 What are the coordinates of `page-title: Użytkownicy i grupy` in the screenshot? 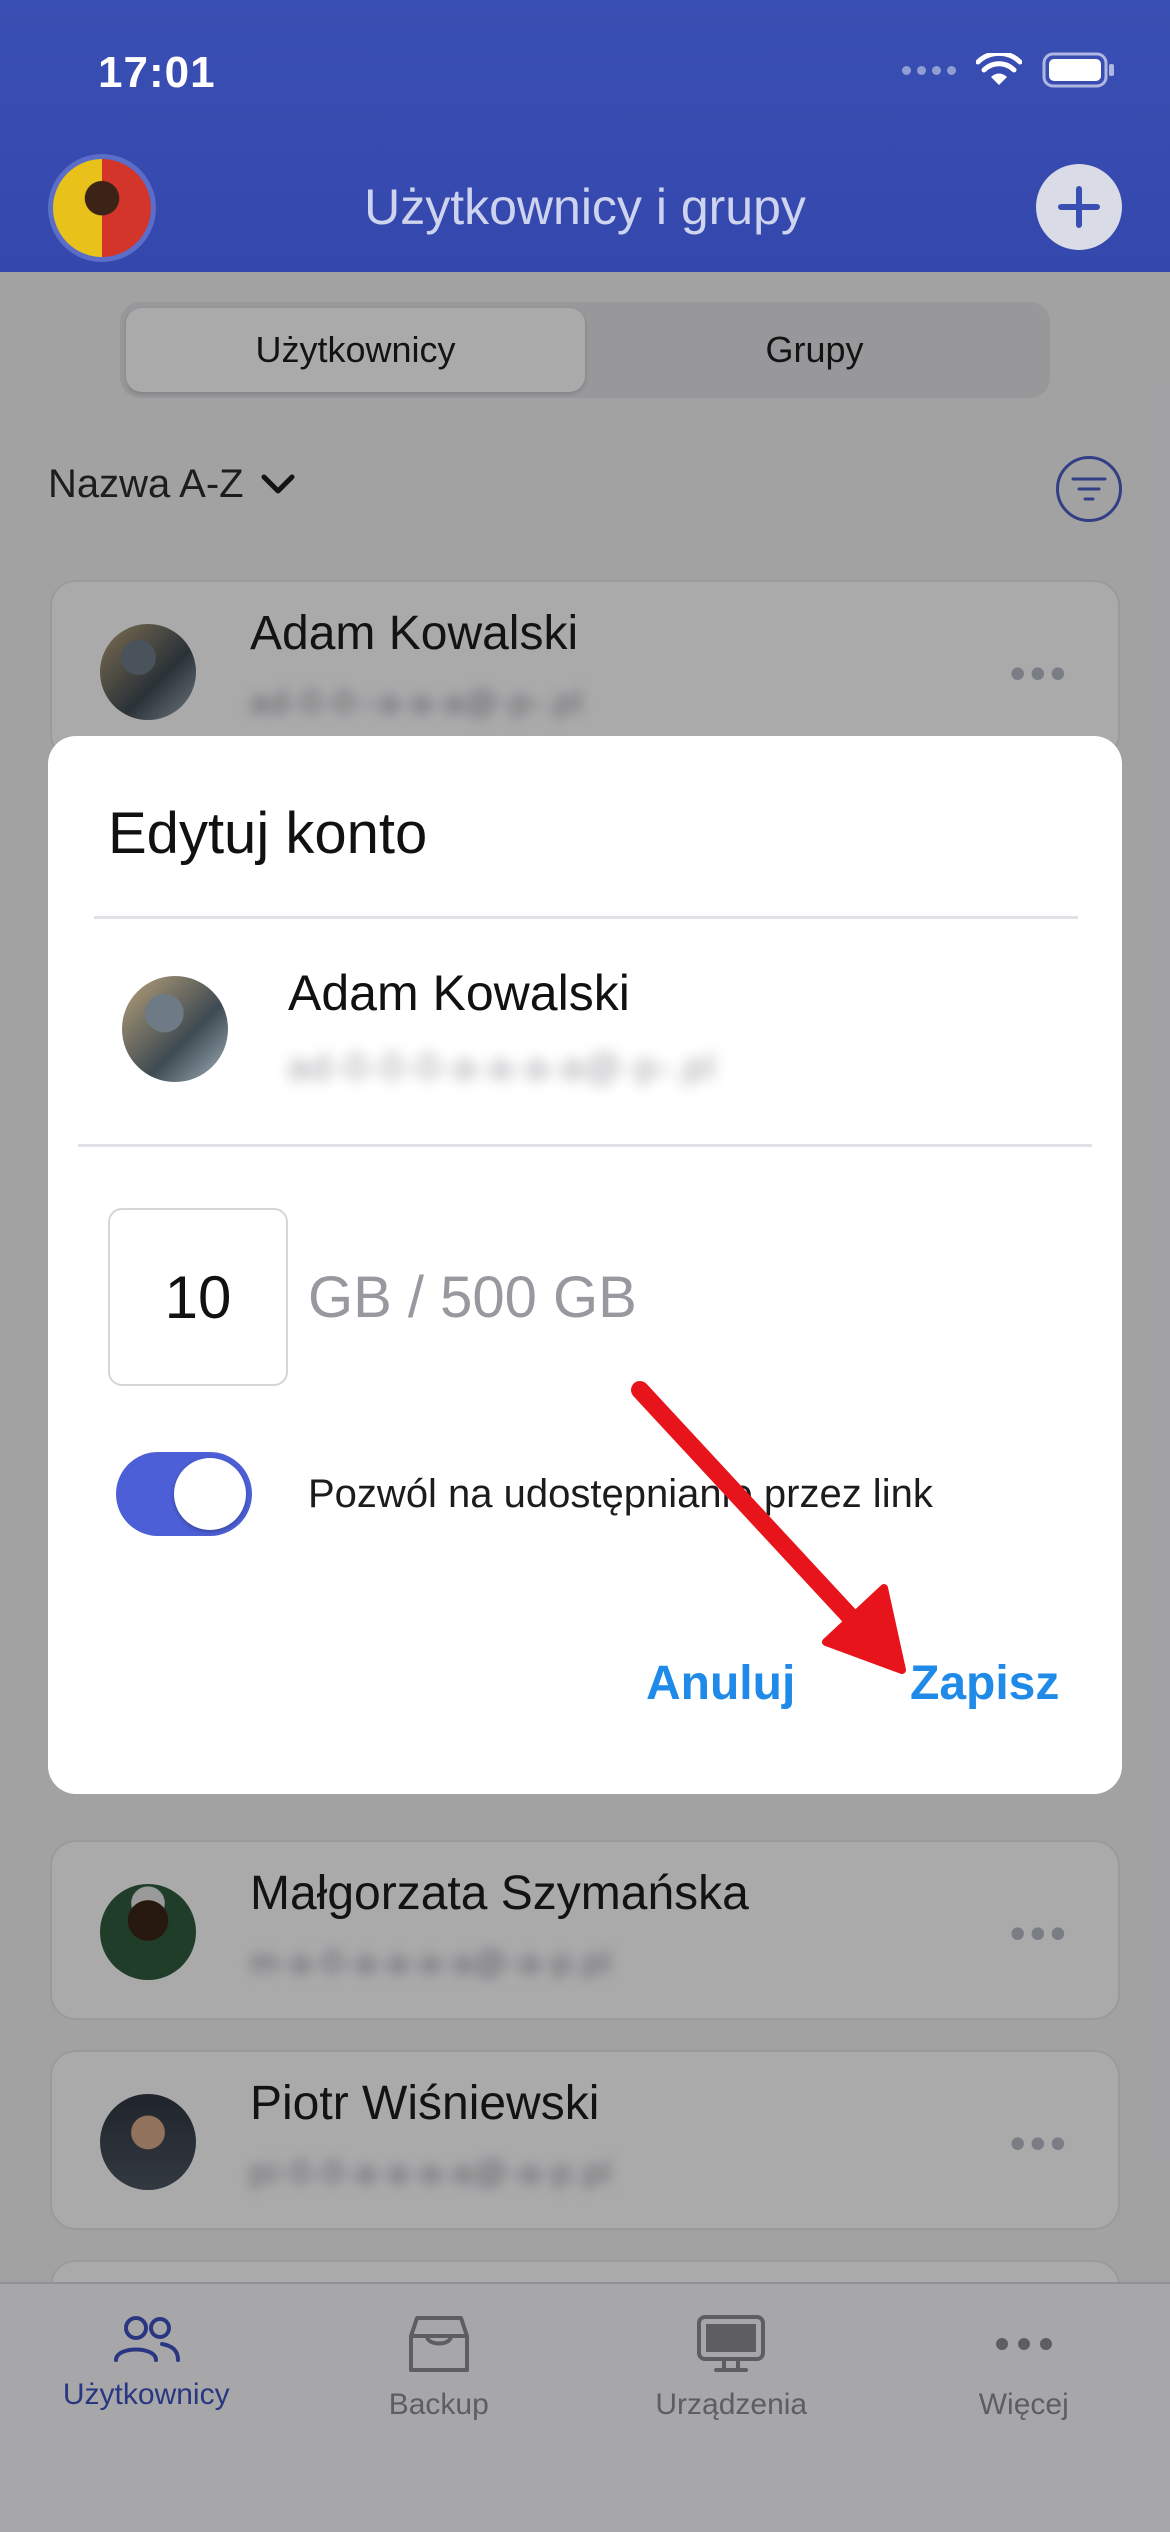 It's located at (585, 207).